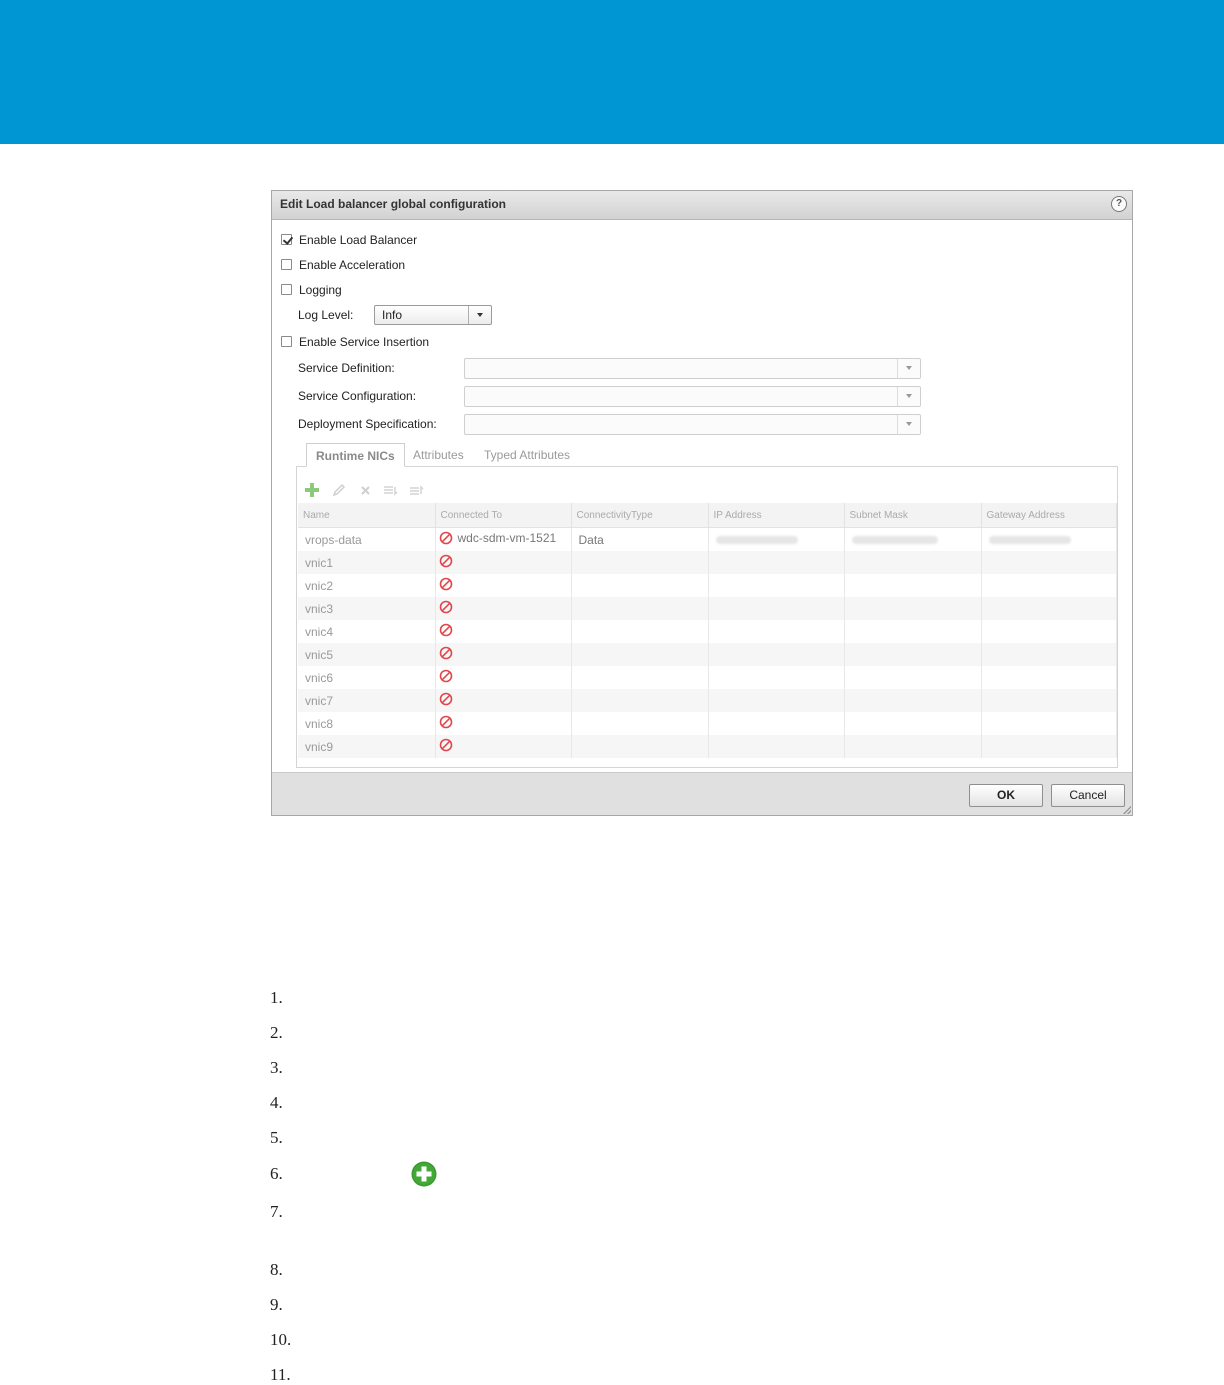 The height and width of the screenshot is (1385, 1224). What do you see at coordinates (339, 490) in the screenshot?
I see `edit-icon` at bounding box center [339, 490].